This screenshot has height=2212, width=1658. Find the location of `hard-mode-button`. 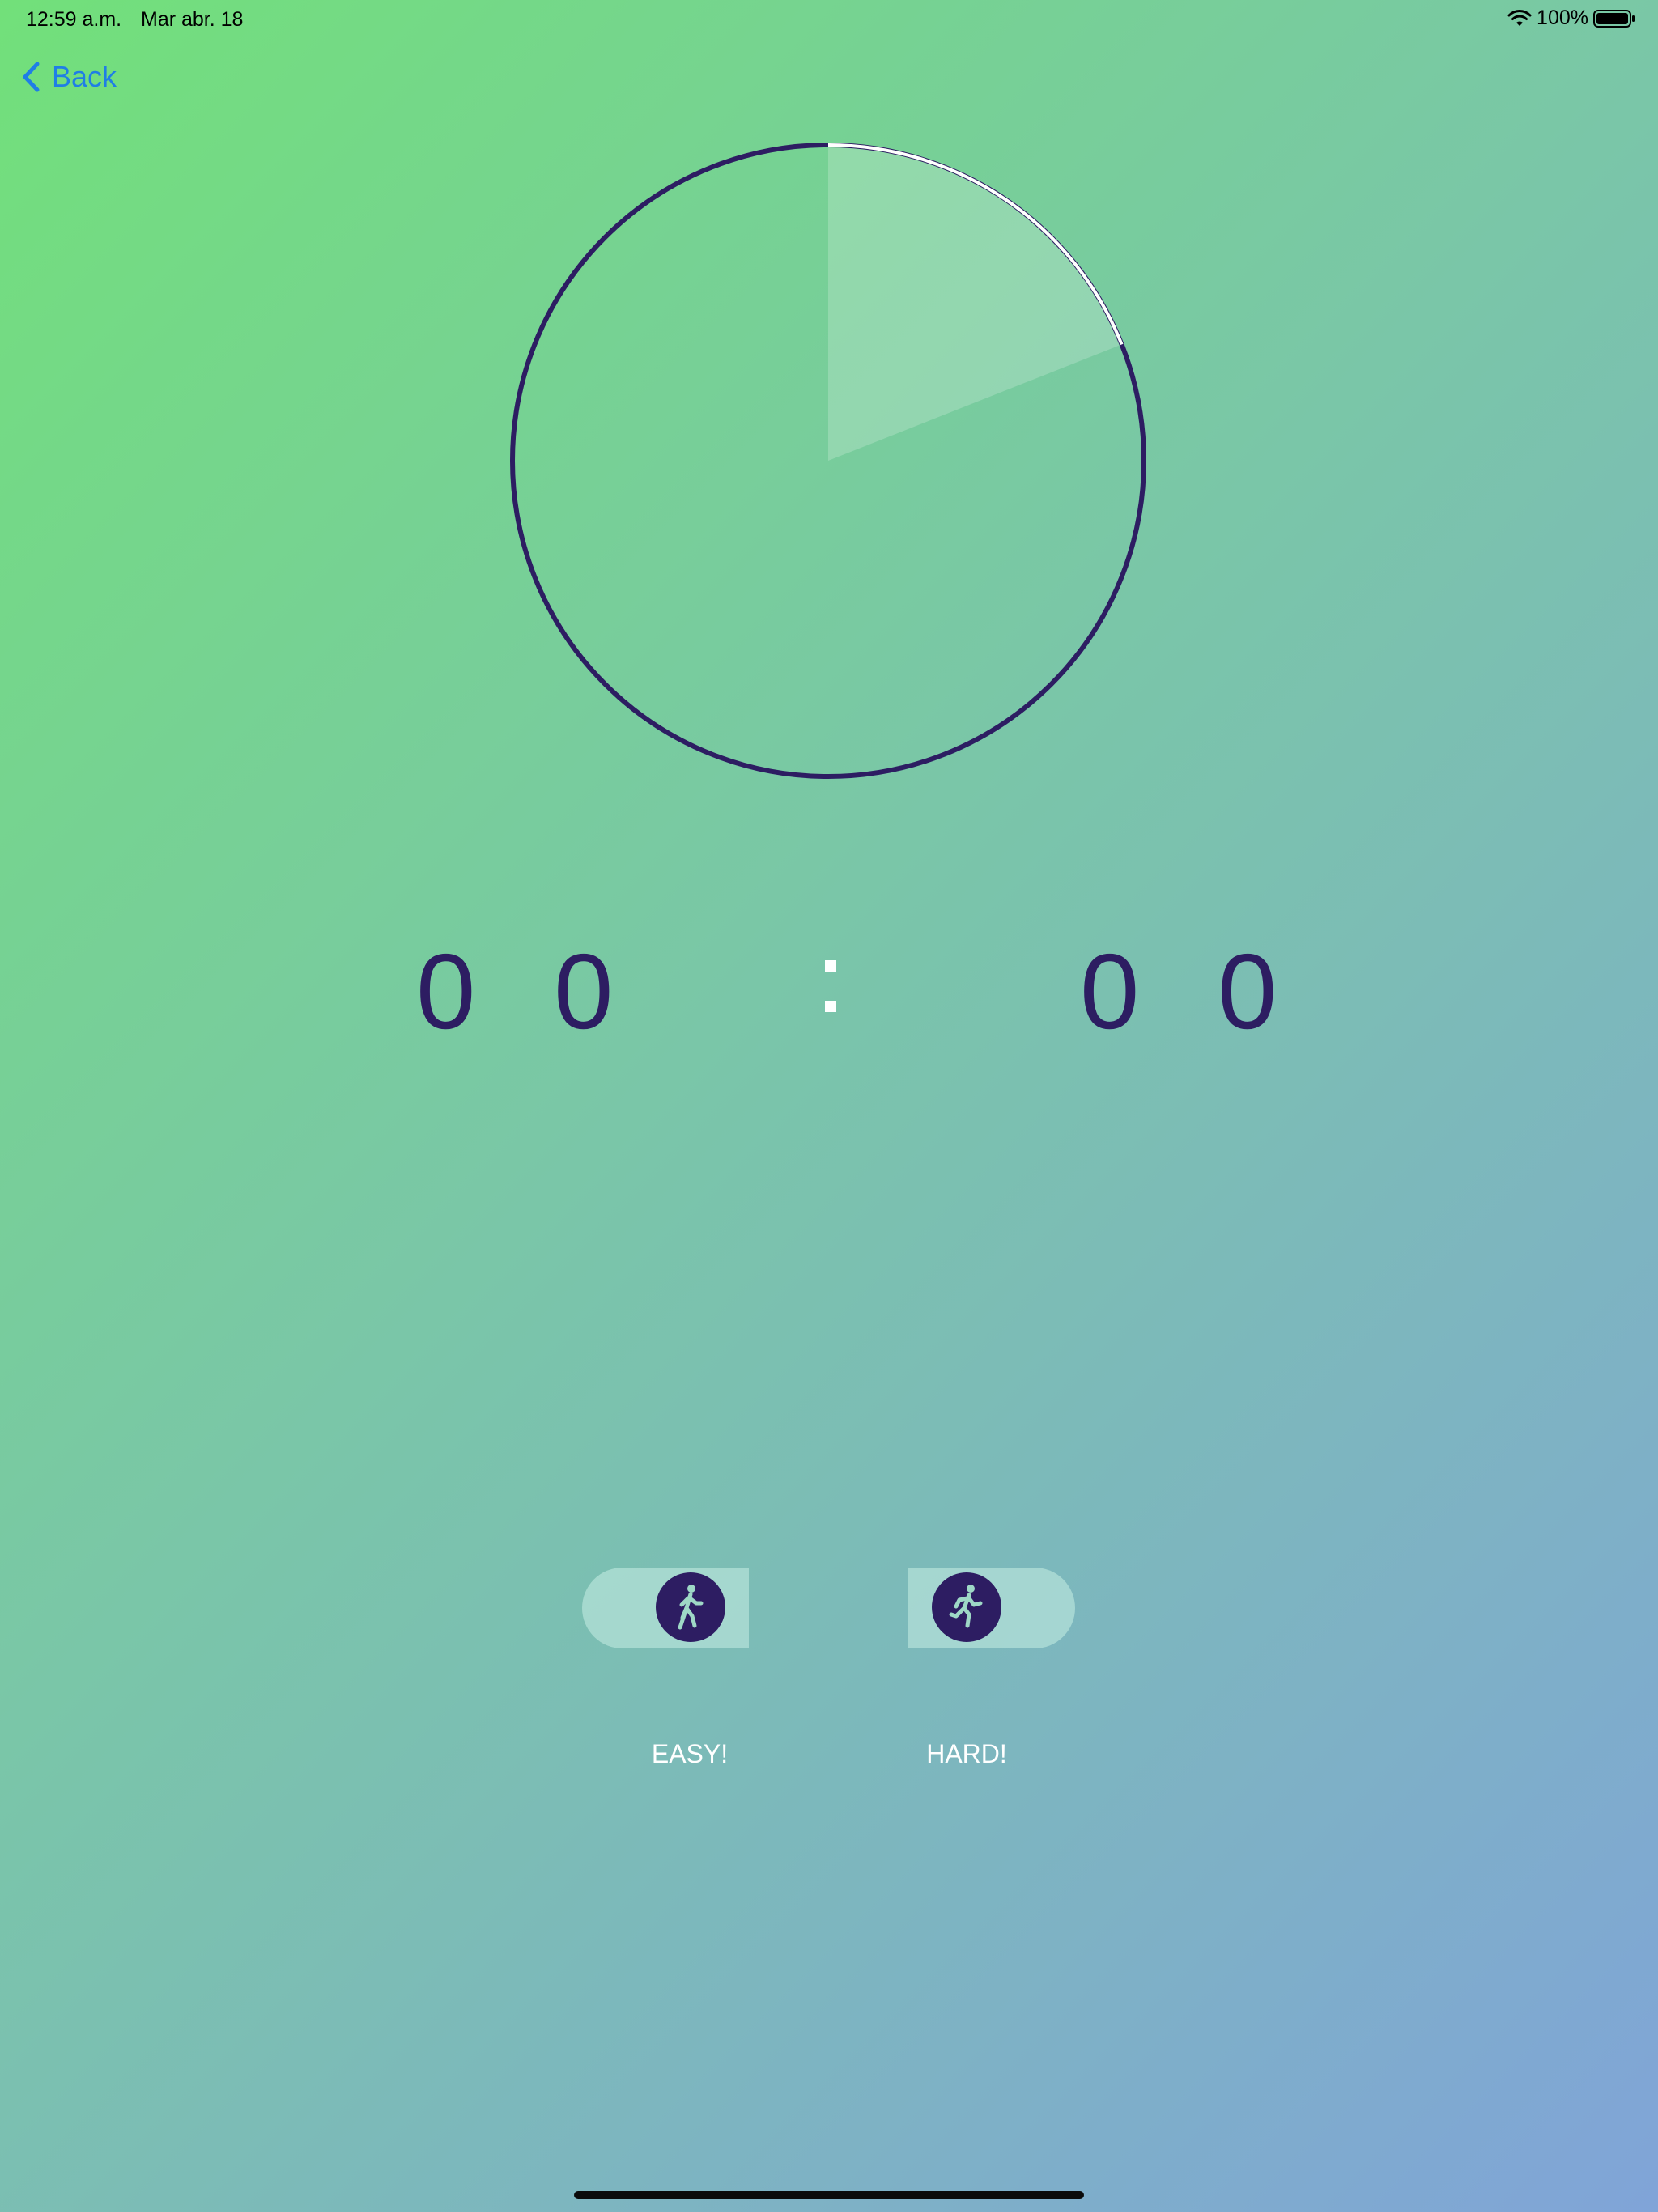

hard-mode-button is located at coordinates (966, 1607).